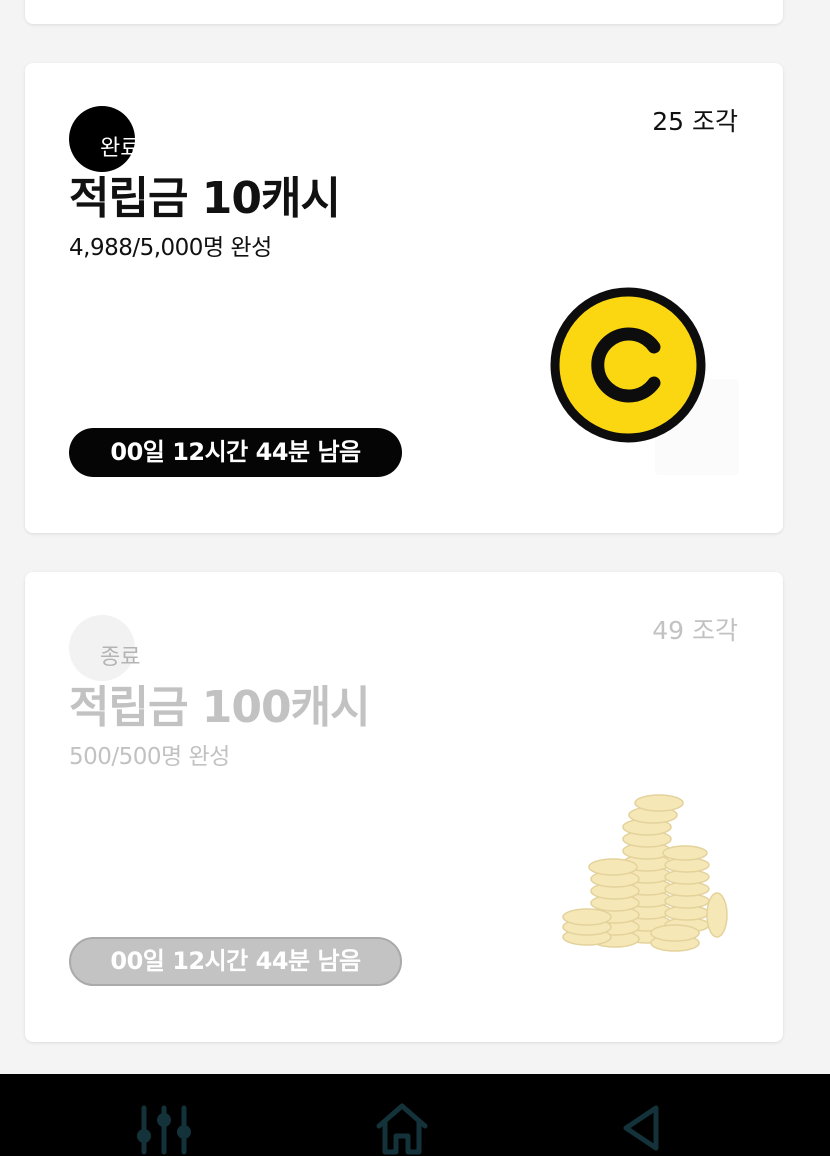 The height and width of the screenshot is (1156, 830). Describe the element at coordinates (149, 757) in the screenshot. I see `completion-progress: 500/500명 완성` at that location.